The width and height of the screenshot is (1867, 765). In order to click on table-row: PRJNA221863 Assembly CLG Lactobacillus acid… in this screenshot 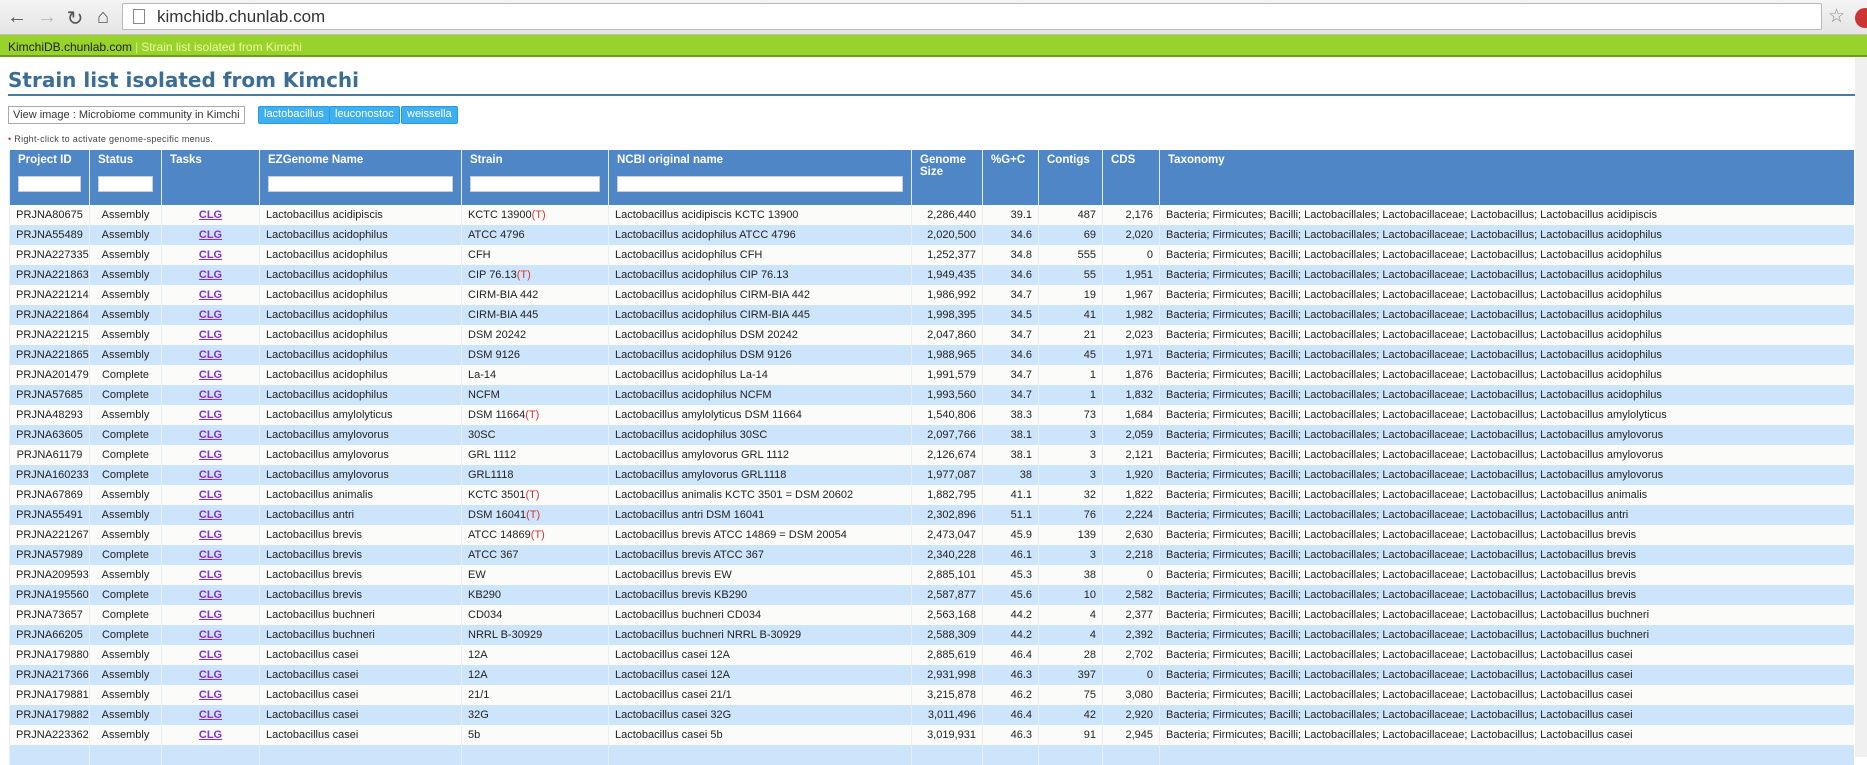, I will do `click(931, 275)`.